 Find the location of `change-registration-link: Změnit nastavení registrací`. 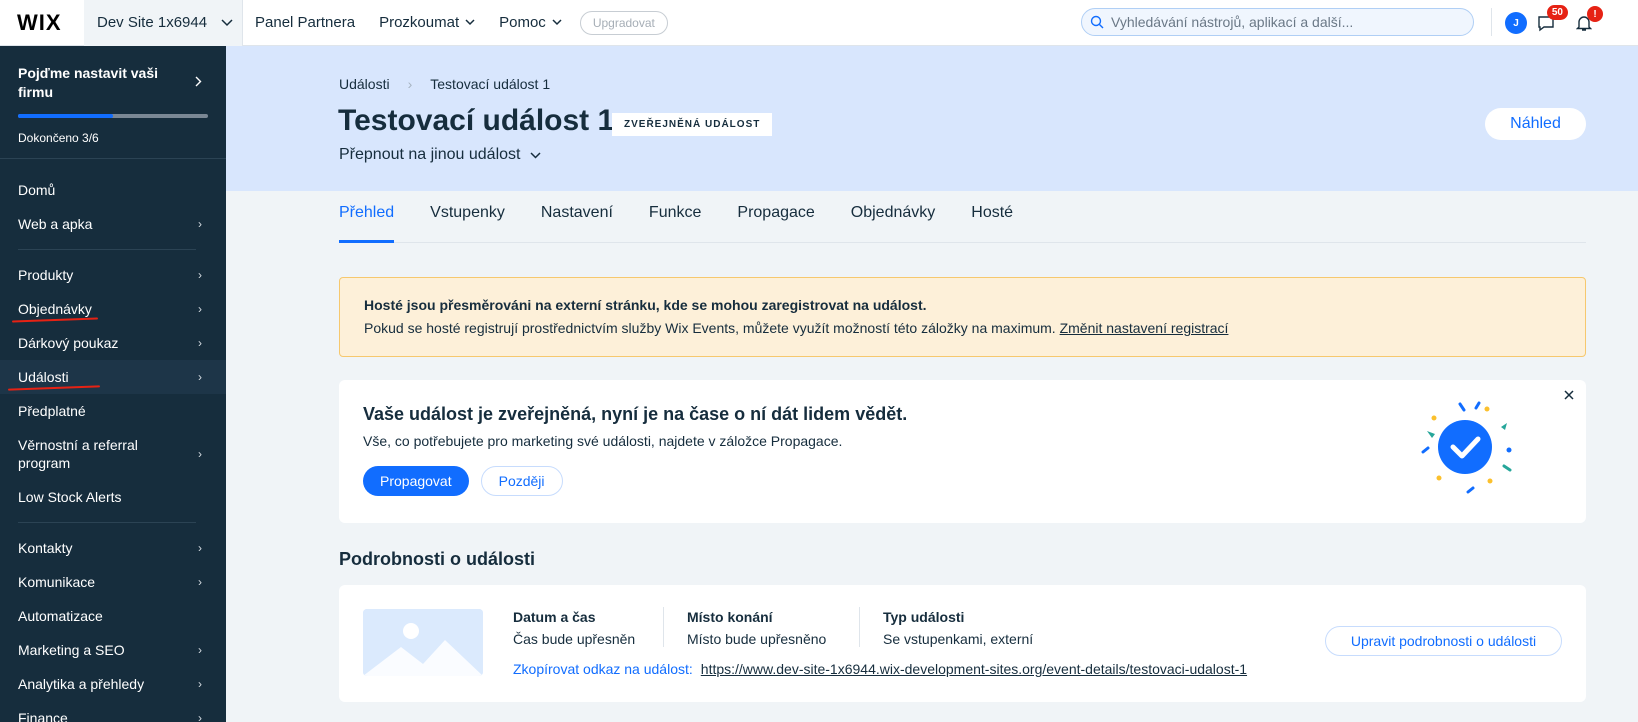

change-registration-link: Změnit nastavení registrací is located at coordinates (1144, 328).